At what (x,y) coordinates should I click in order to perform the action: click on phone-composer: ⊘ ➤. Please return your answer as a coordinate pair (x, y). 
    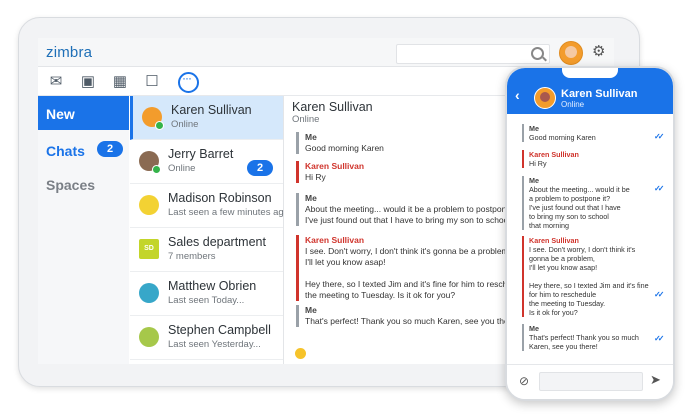
    Looking at the image, I should click on (590, 381).